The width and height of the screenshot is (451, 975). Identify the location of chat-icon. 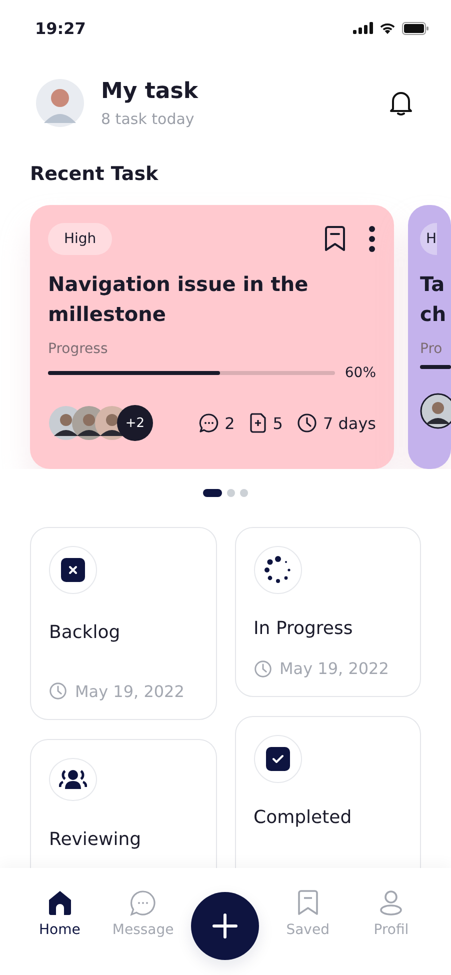
(143, 903).